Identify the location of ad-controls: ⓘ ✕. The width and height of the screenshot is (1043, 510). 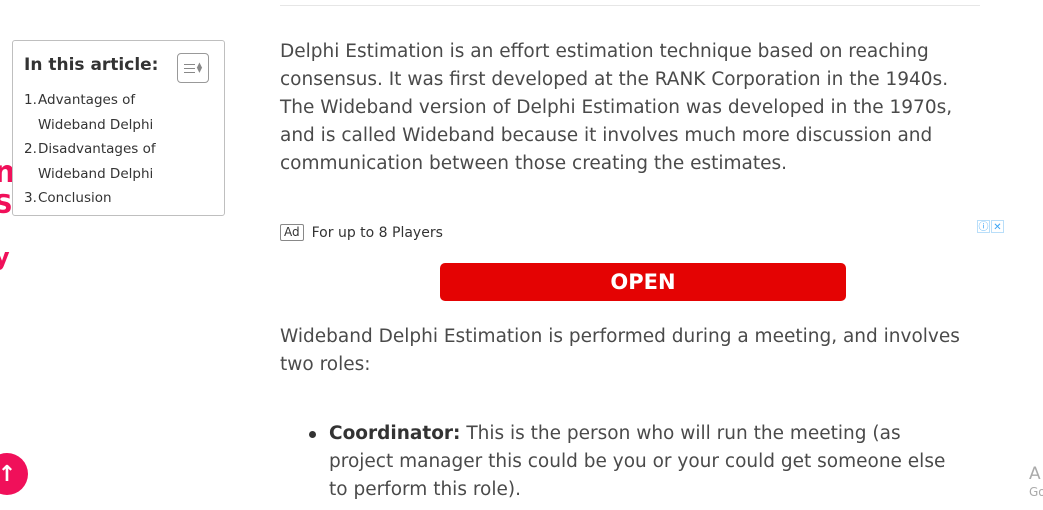
(990, 226).